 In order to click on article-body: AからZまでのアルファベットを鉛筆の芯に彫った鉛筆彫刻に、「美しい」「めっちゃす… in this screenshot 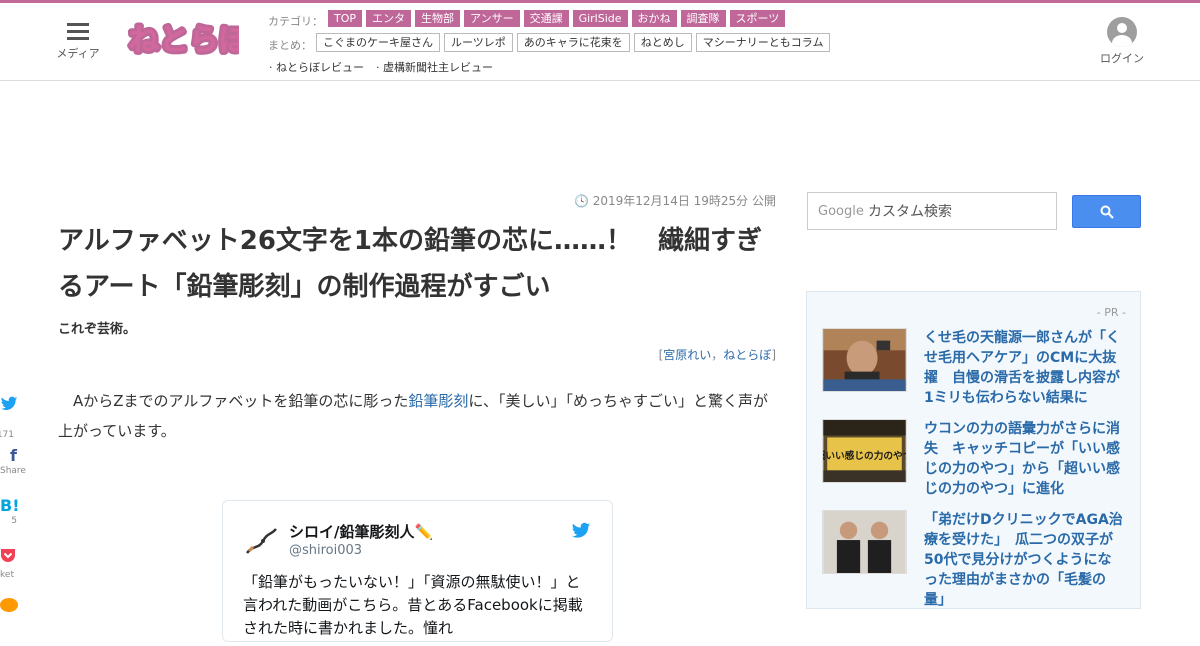, I will do `click(413, 416)`.